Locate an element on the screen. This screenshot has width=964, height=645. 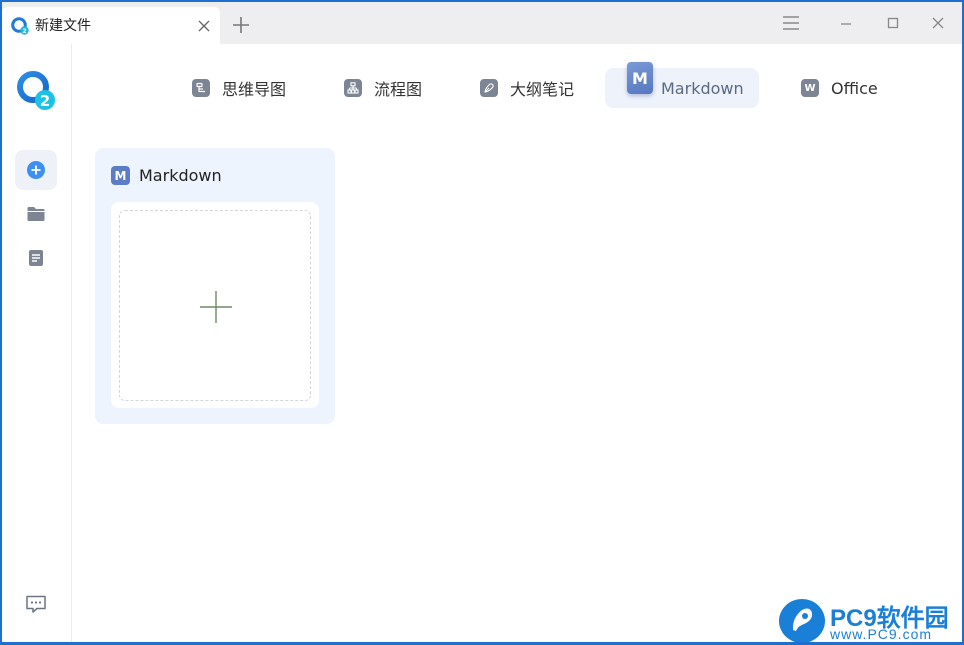
markdown-template-card: M Markdown is located at coordinates (215, 286).